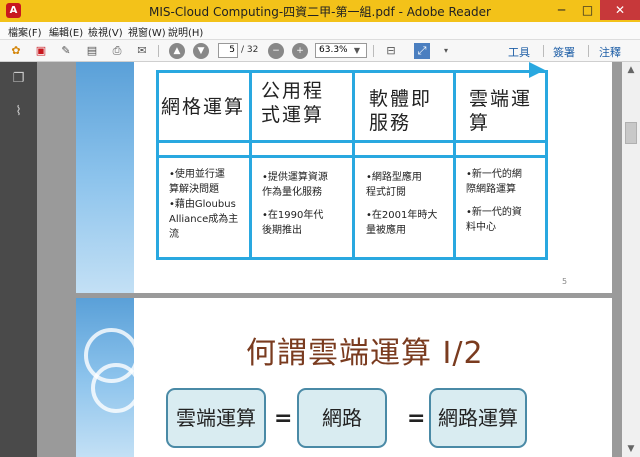 This screenshot has height=457, width=640. I want to click on vertical-scrollbar: ▲ ▼, so click(631, 259).